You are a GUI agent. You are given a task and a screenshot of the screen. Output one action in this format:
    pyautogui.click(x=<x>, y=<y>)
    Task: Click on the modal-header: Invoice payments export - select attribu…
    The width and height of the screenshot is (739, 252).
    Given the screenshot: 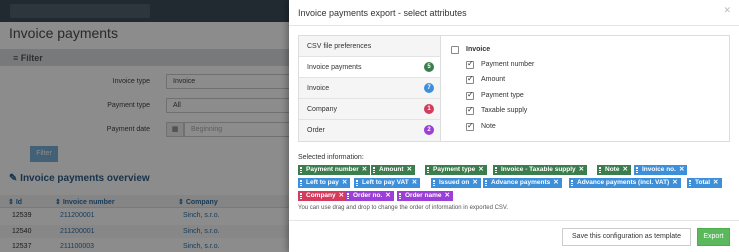 What is the action you would take?
    pyautogui.click(x=514, y=13)
    